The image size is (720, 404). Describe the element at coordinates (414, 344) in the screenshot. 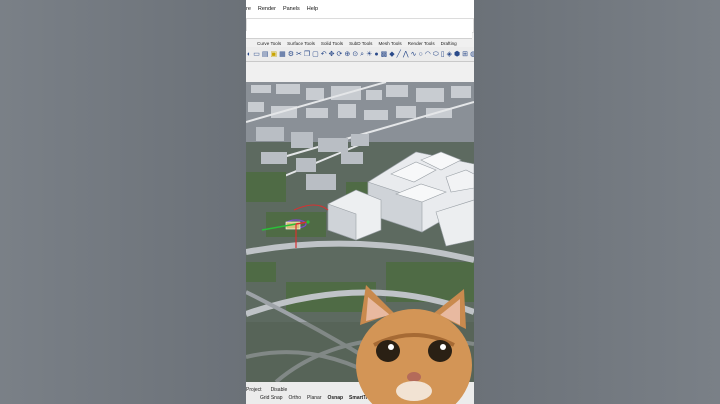

I see `cat-overlay-image` at that location.